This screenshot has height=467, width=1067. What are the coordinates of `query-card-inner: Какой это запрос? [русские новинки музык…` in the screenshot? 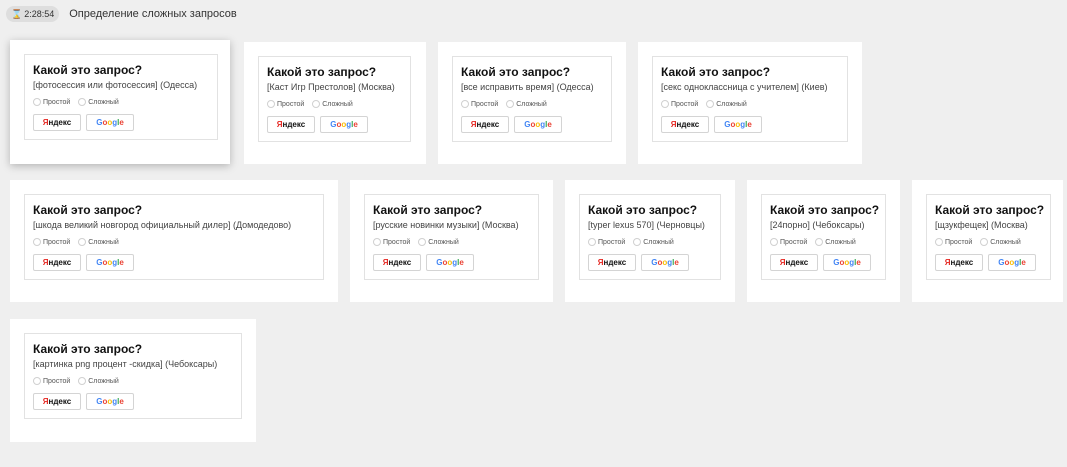 It's located at (451, 237).